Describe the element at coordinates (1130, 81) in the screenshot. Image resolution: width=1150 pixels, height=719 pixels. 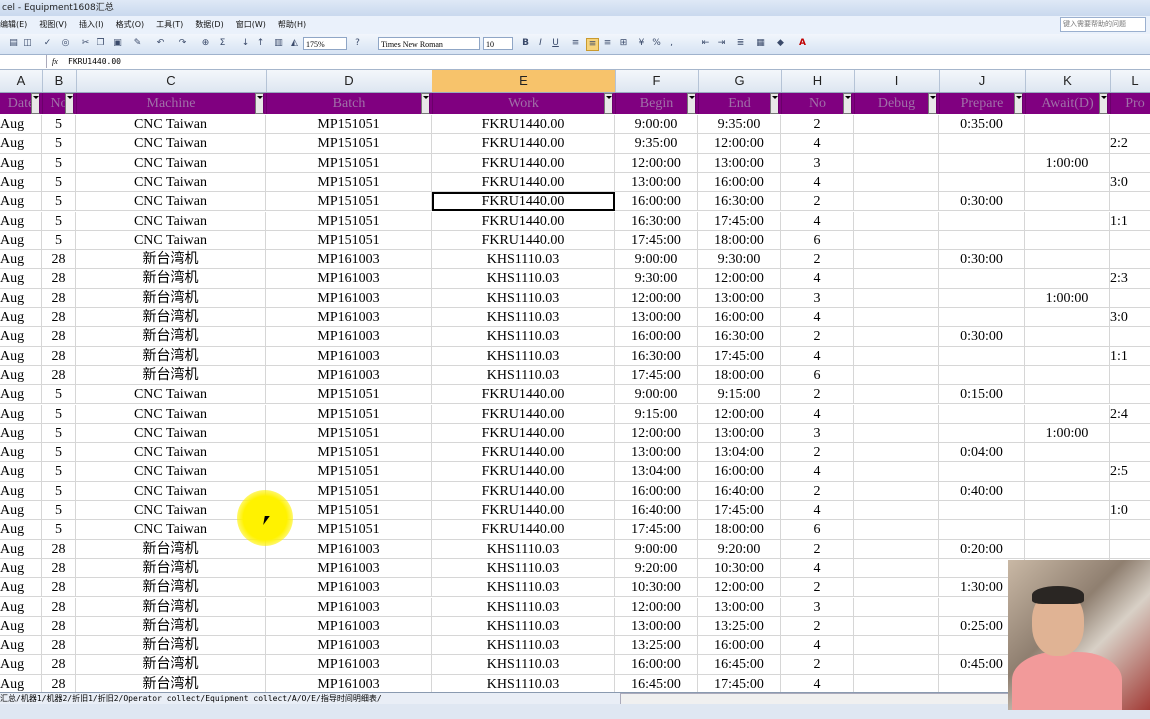
I see `column-letter: L` at that location.